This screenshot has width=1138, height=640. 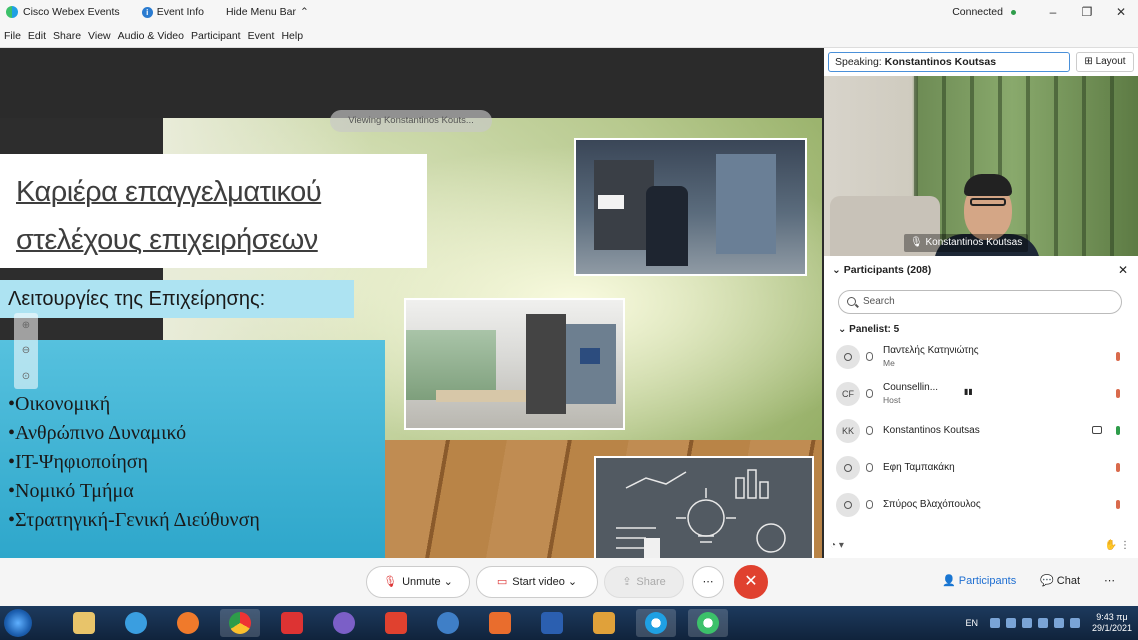 What do you see at coordinates (1060, 580) in the screenshot?
I see `chat-panel-button: 💬 Chat` at bounding box center [1060, 580].